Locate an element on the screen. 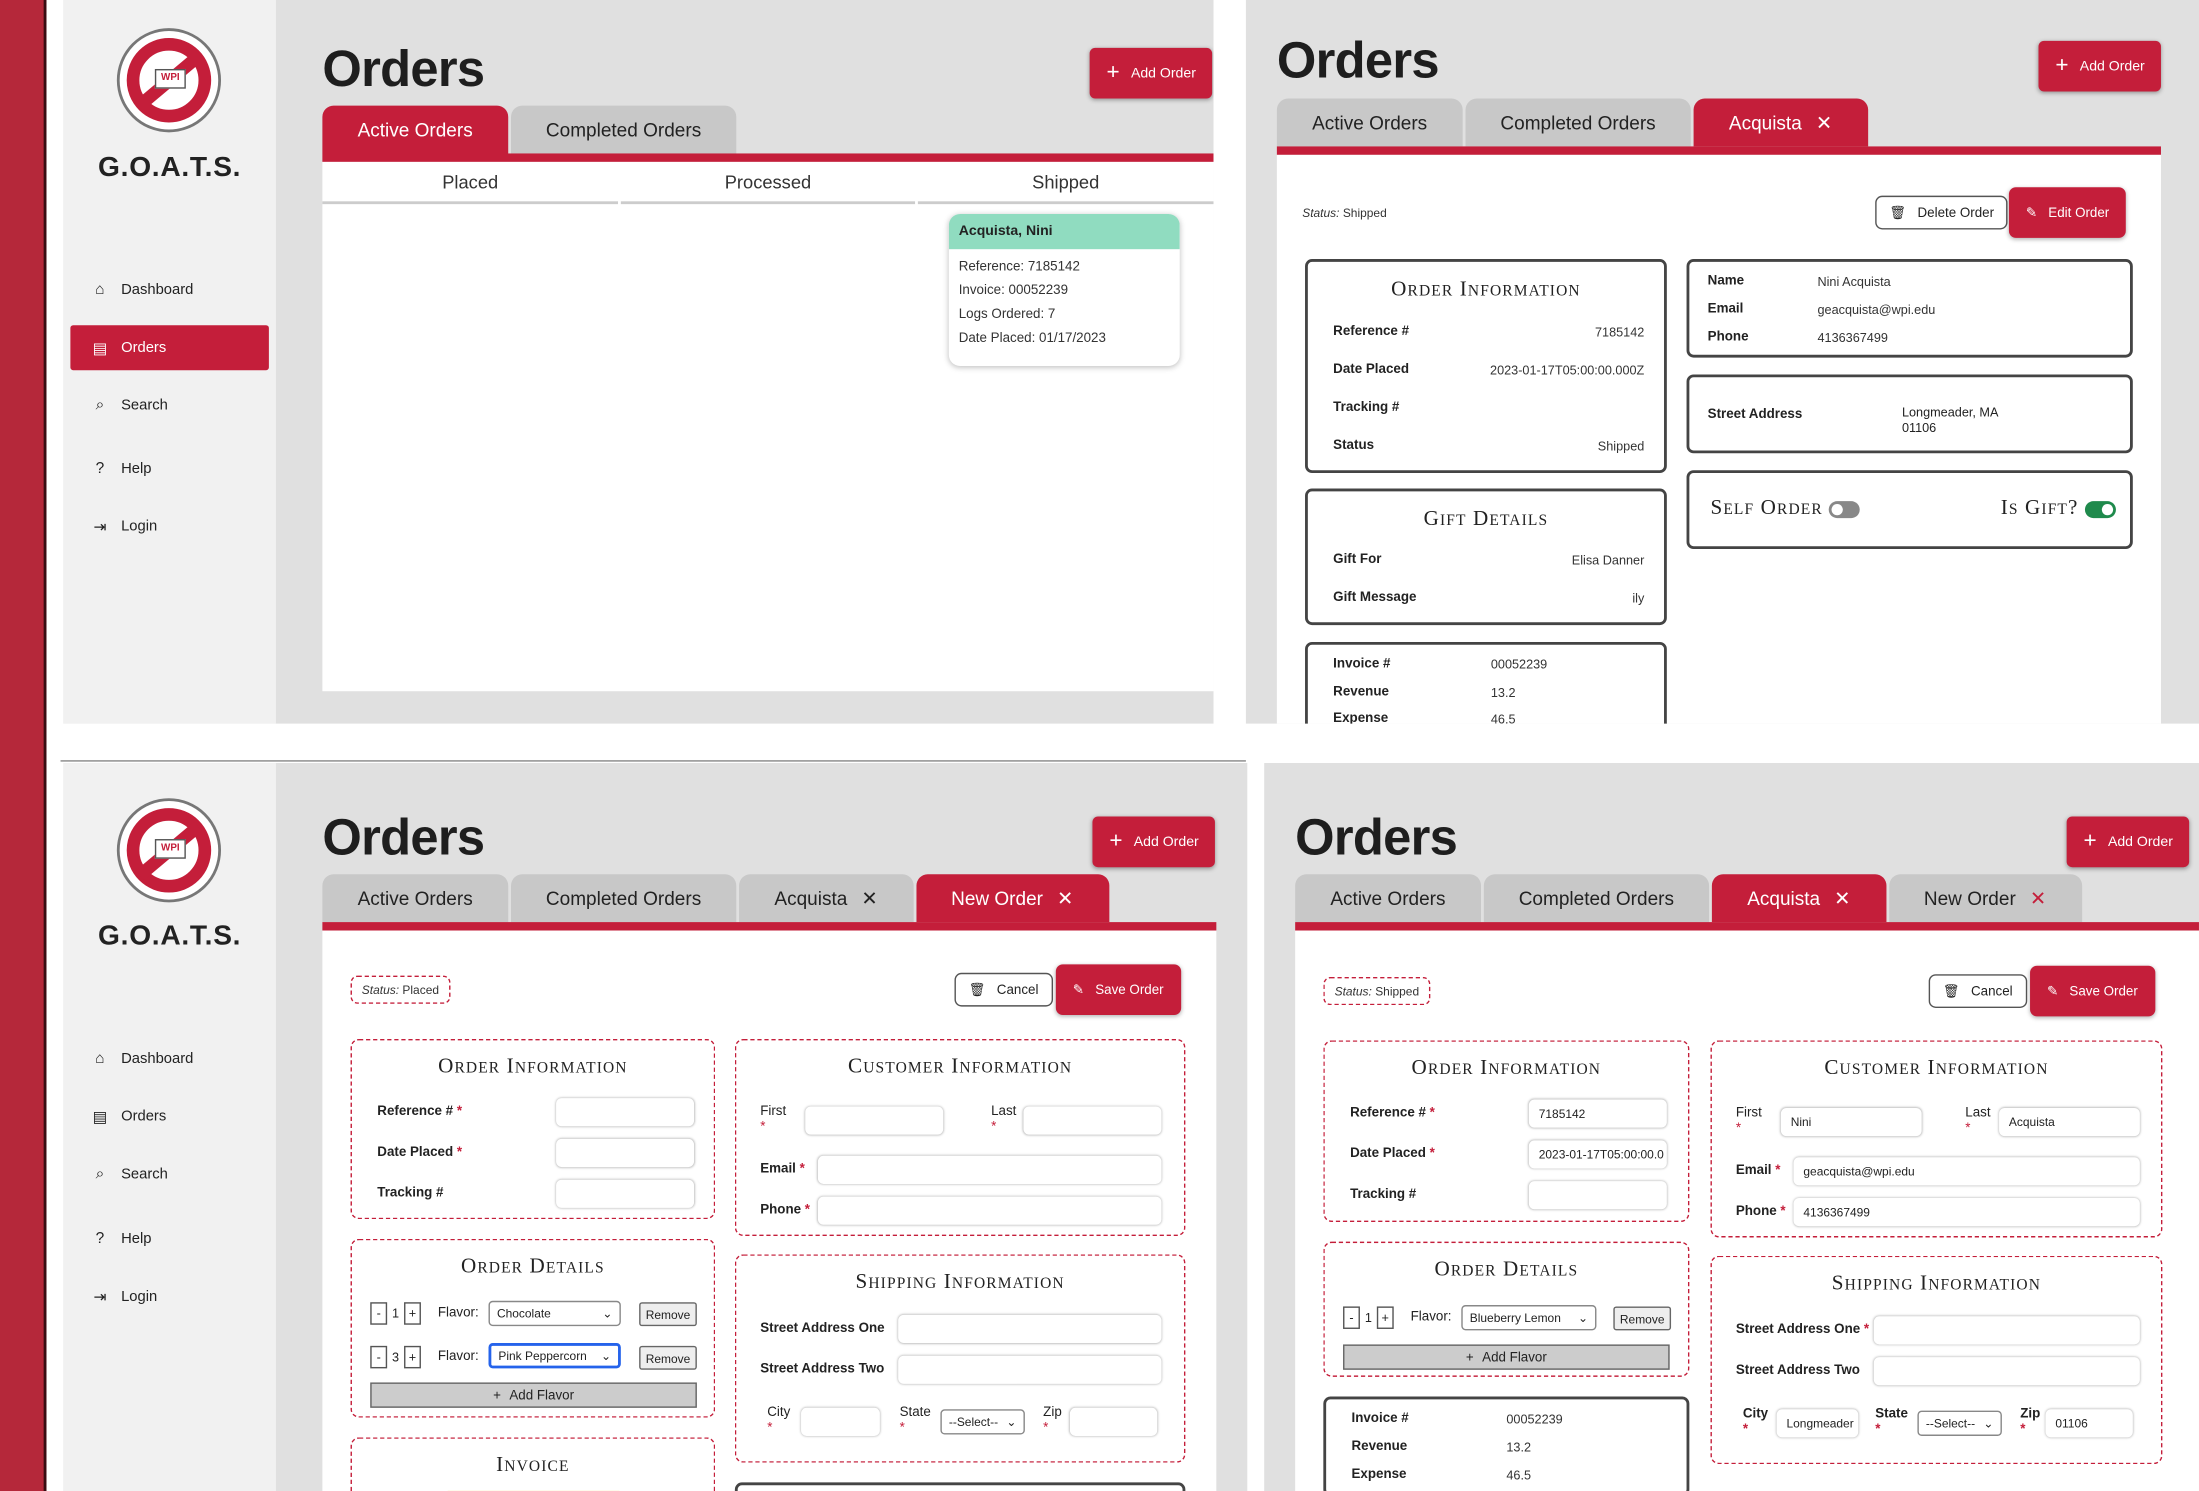 This screenshot has height=1491, width=2199. reference-input is located at coordinates (625, 1112).